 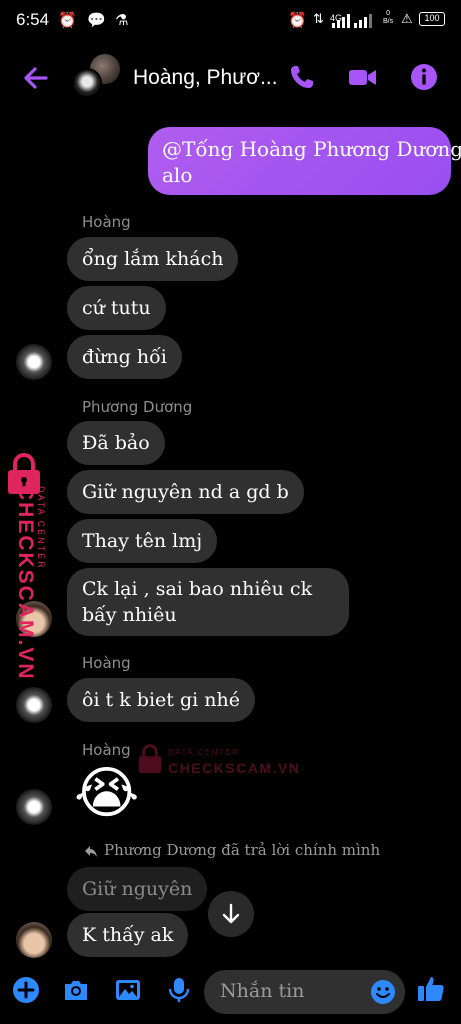 I want to click on composer-bar: Nhắn tin, so click(x=230, y=994).